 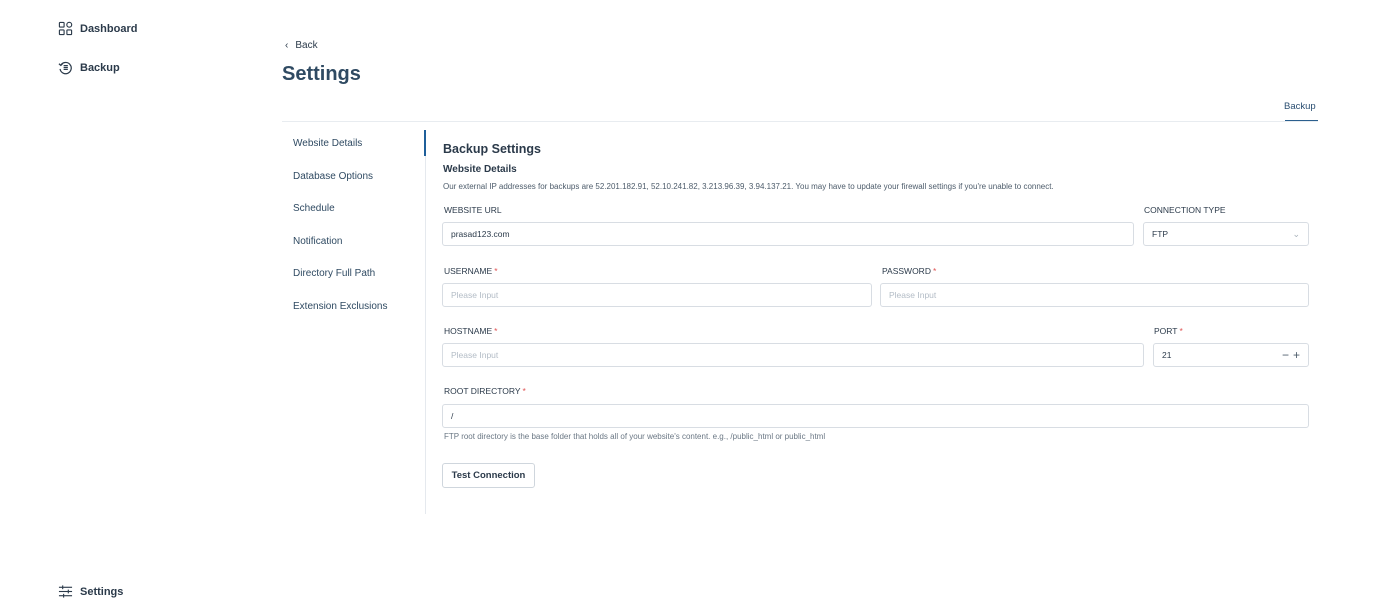 What do you see at coordinates (793, 355) in the screenshot?
I see `hostname-input` at bounding box center [793, 355].